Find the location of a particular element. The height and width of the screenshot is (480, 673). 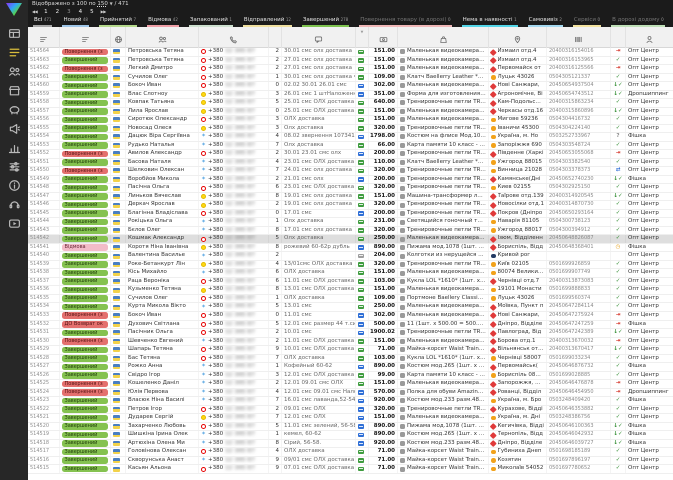

carrier-up-icon is located at coordinates (493, 222).